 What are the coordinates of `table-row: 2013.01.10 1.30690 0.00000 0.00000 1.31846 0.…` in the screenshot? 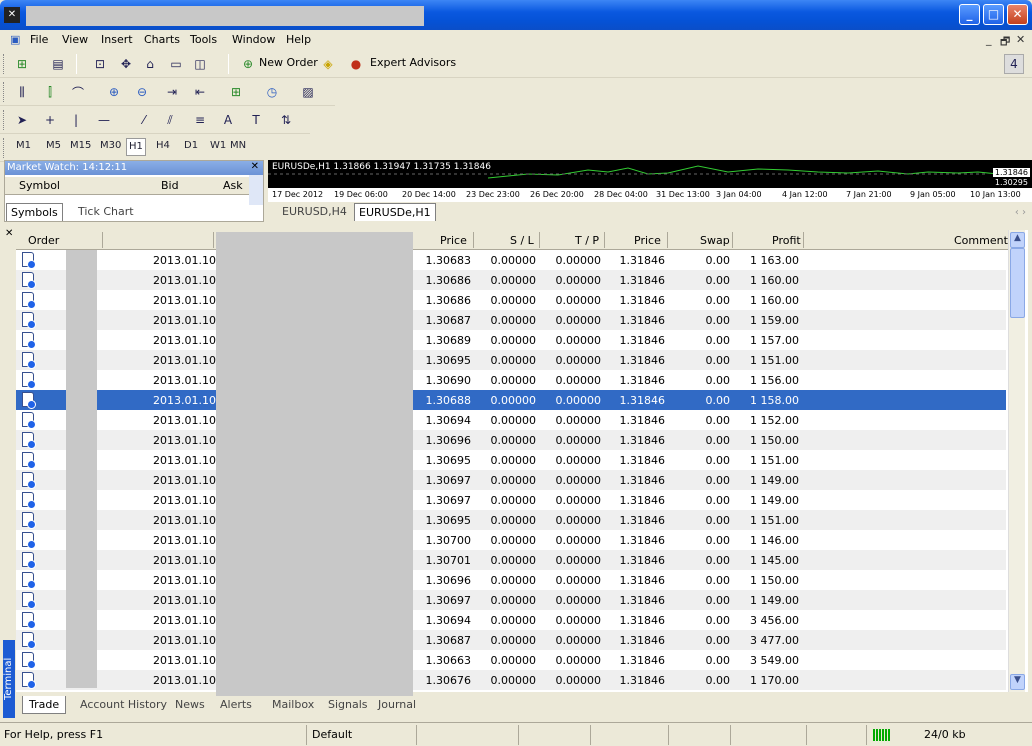 It's located at (511, 380).